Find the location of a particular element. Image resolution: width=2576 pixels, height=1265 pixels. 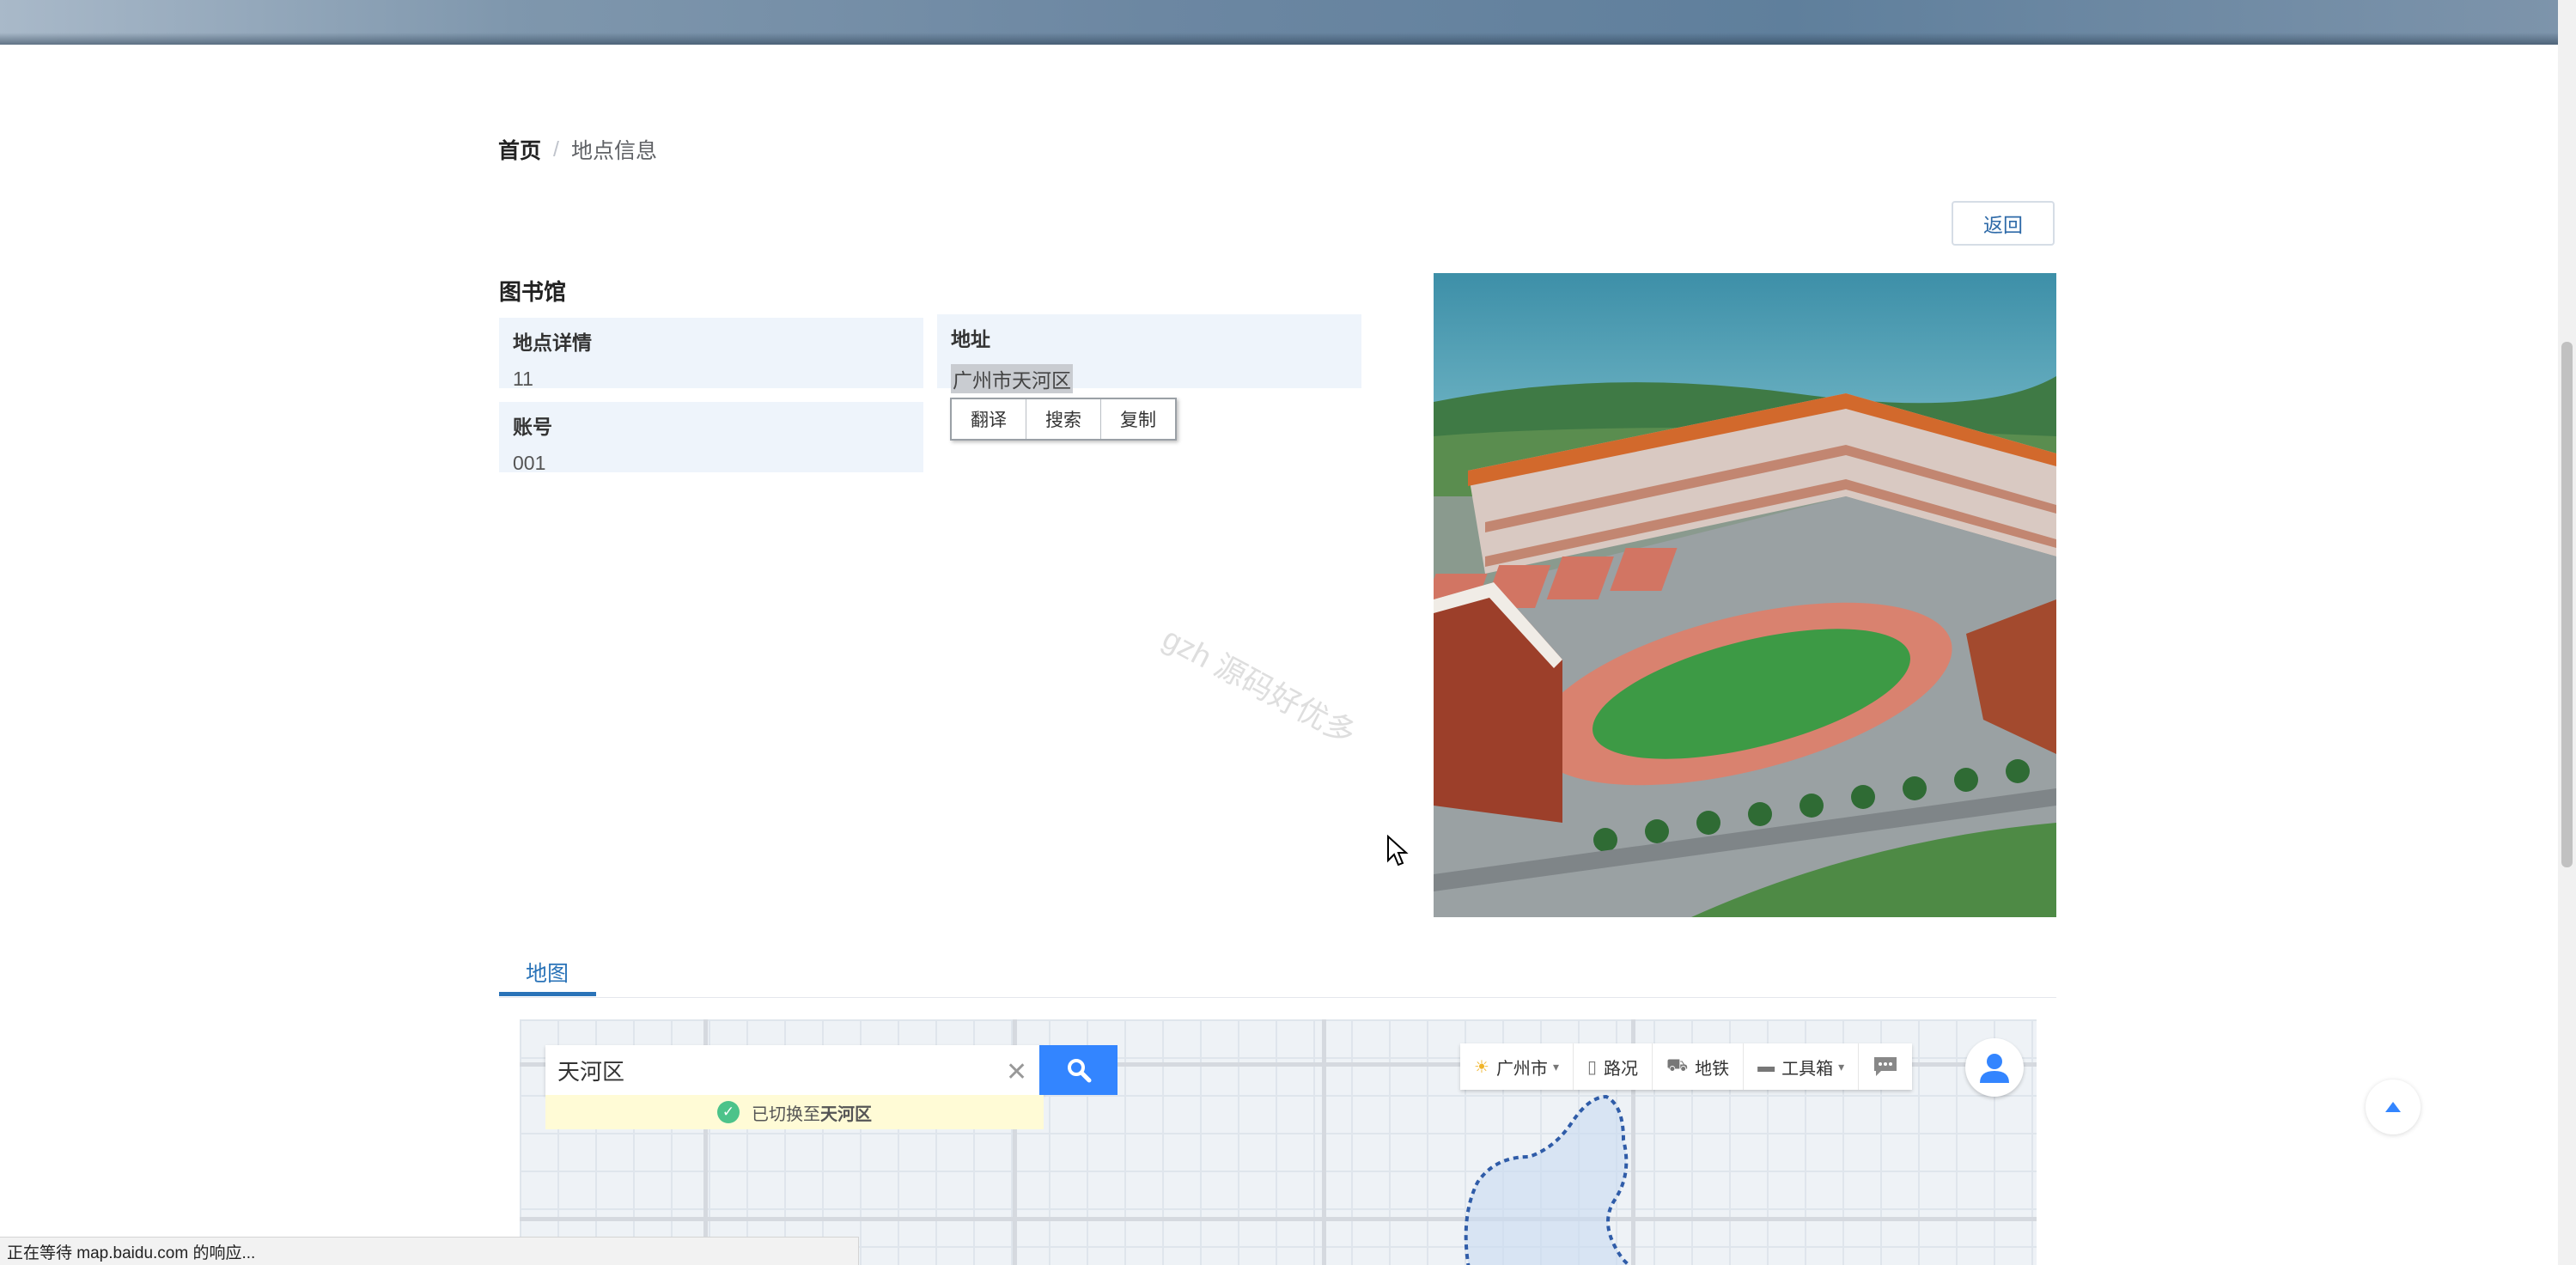

page-scrollbar is located at coordinates (2567, 632).